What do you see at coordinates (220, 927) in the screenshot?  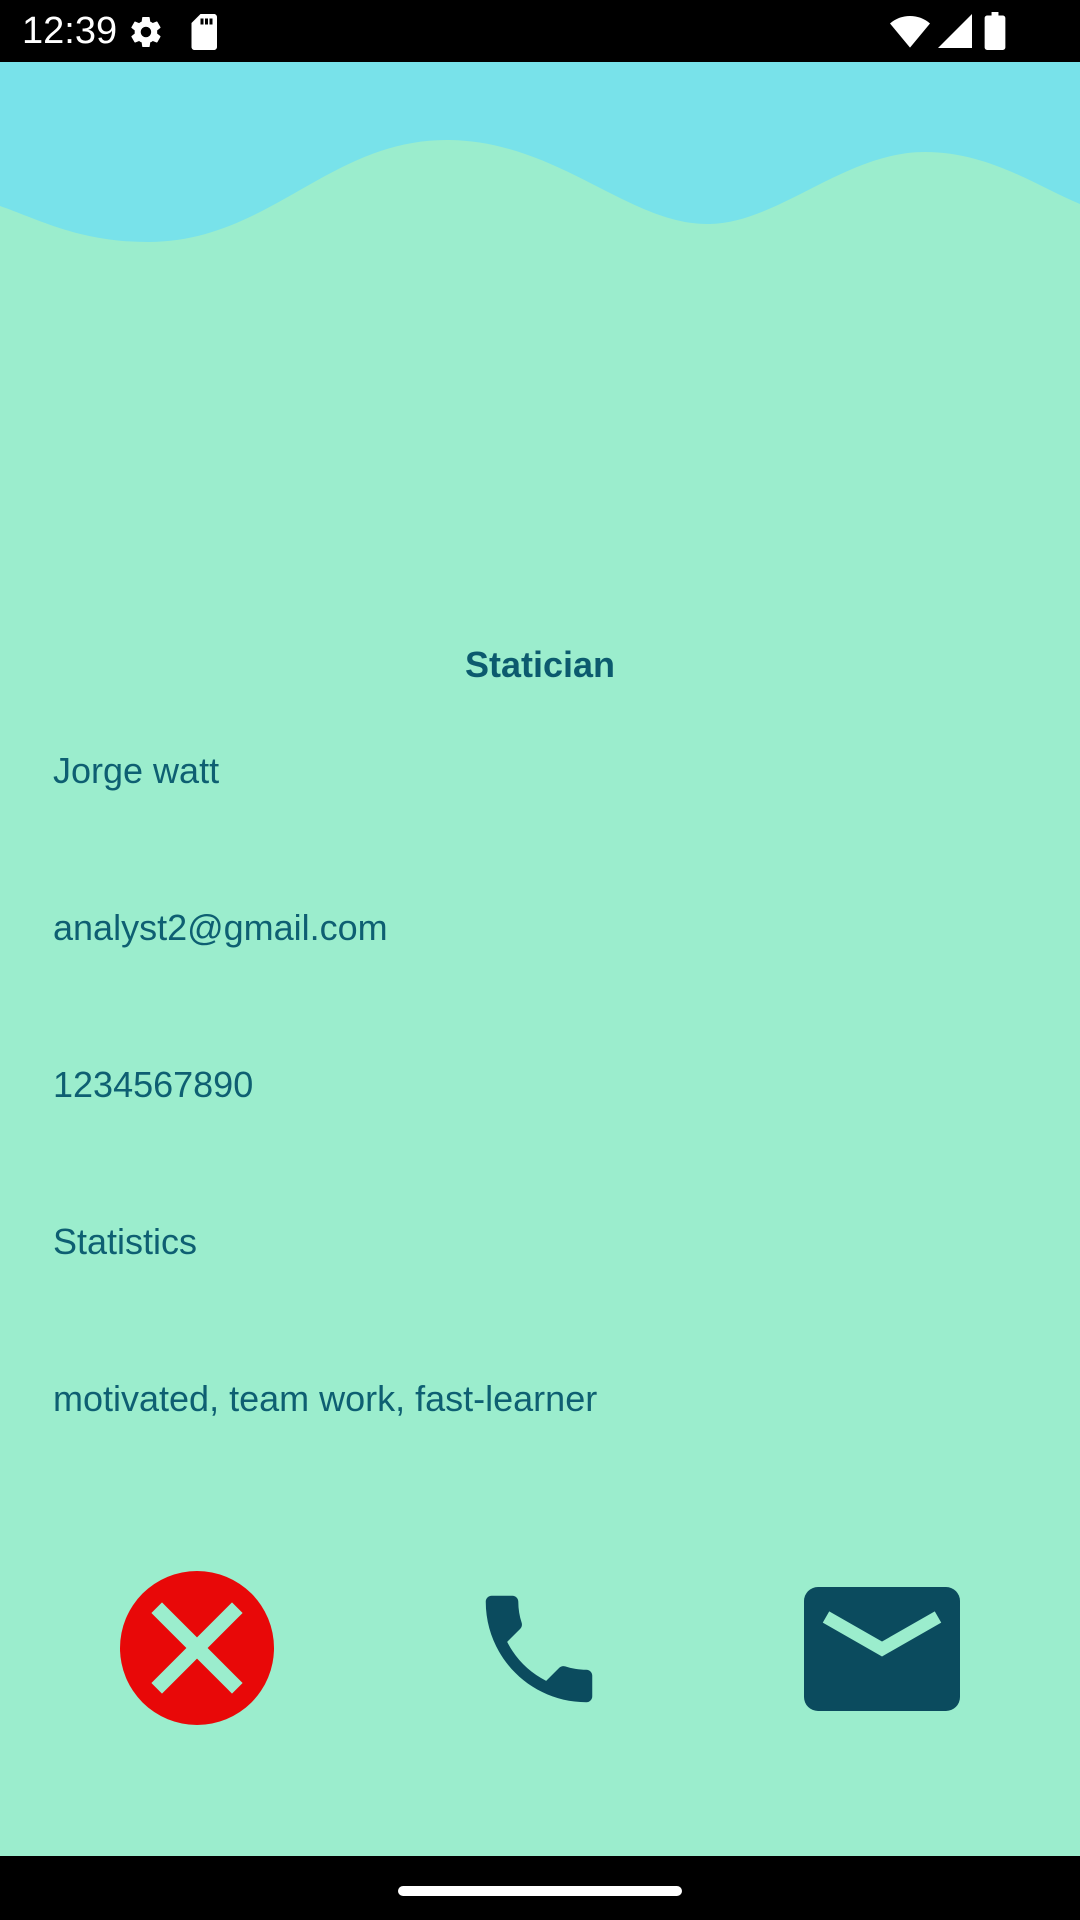 I see `email-text: analyst2@gmail.com` at bounding box center [220, 927].